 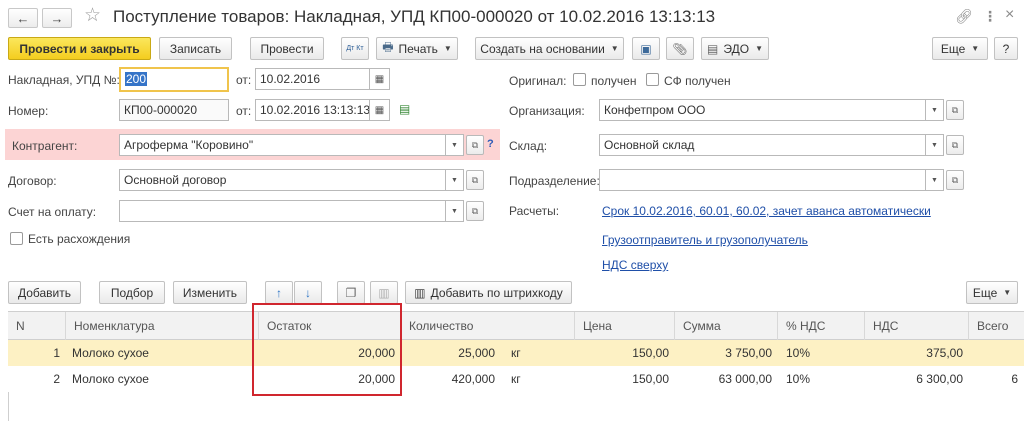 I want to click on row-sum: 63 000,00, so click(x=726, y=379).